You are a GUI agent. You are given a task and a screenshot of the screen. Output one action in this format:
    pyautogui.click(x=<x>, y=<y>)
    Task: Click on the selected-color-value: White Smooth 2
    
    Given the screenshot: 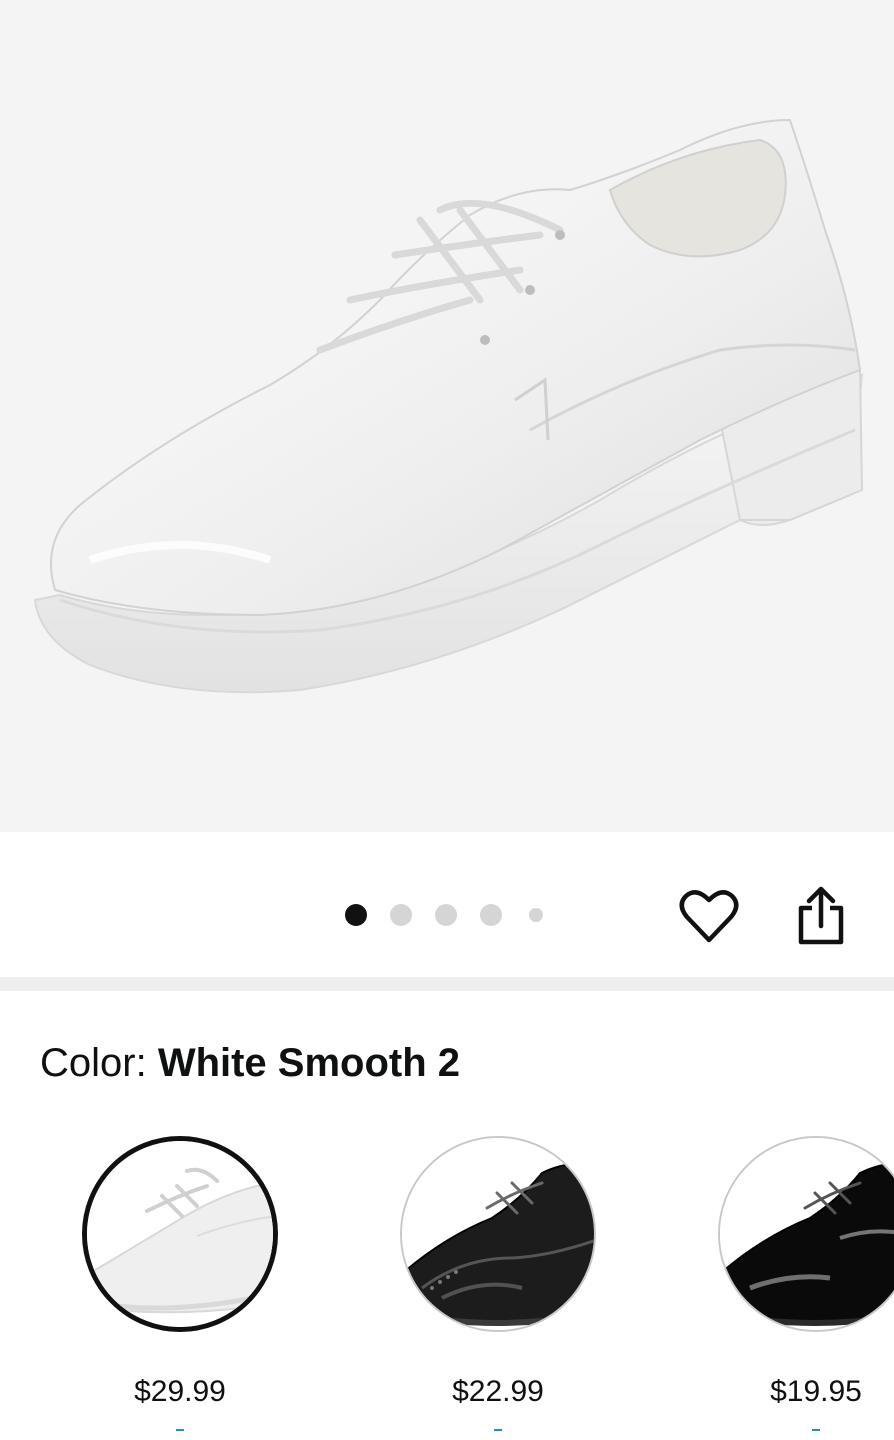 What is the action you would take?
    pyautogui.click(x=309, y=1063)
    